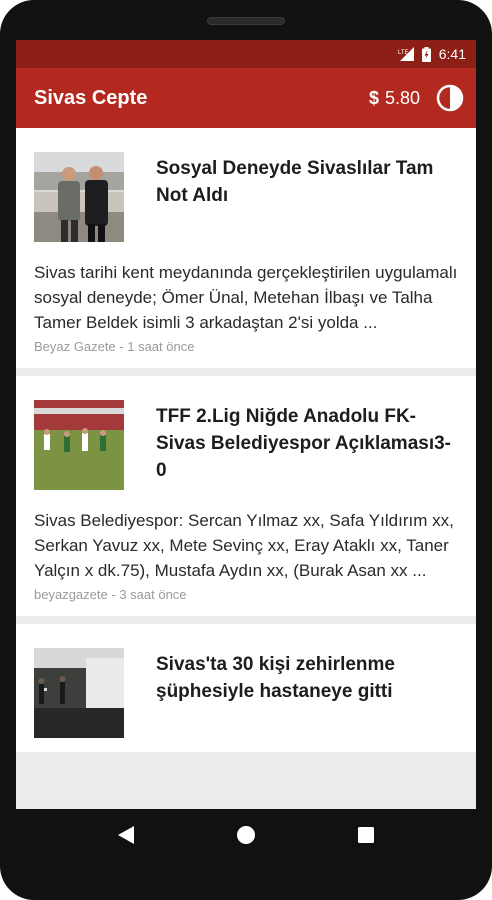 This screenshot has height=900, width=492. What do you see at coordinates (71, 594) in the screenshot?
I see `article-source: beyazgazete` at bounding box center [71, 594].